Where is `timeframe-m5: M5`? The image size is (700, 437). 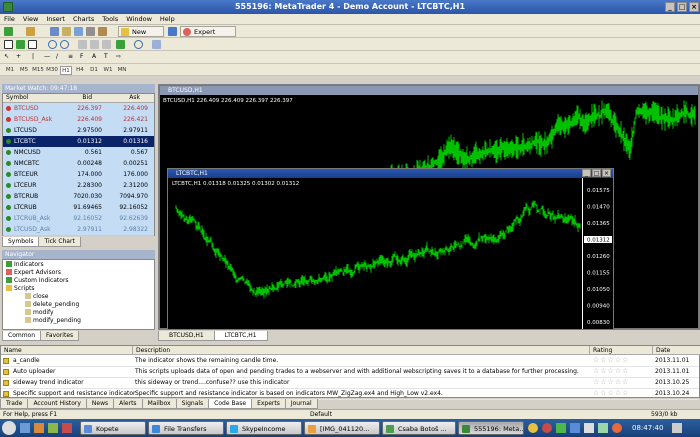 timeframe-m5: M5 is located at coordinates (24, 70).